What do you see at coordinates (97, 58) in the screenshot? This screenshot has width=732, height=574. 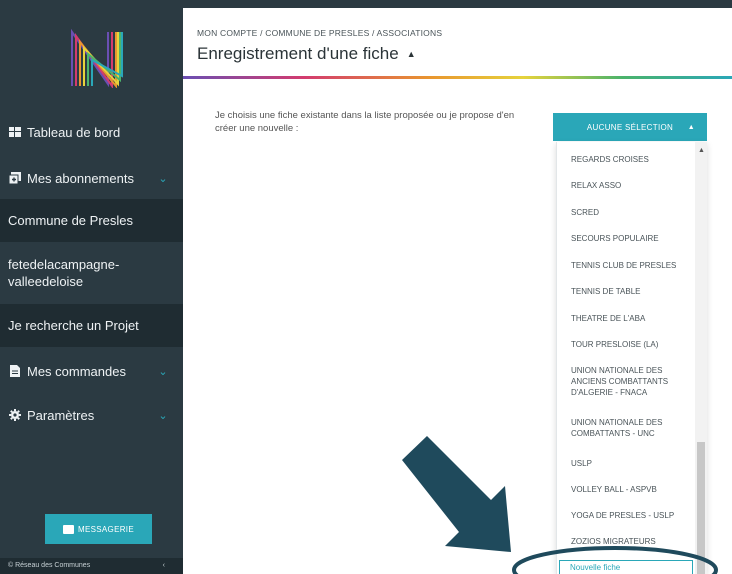 I see `logo-icon` at bounding box center [97, 58].